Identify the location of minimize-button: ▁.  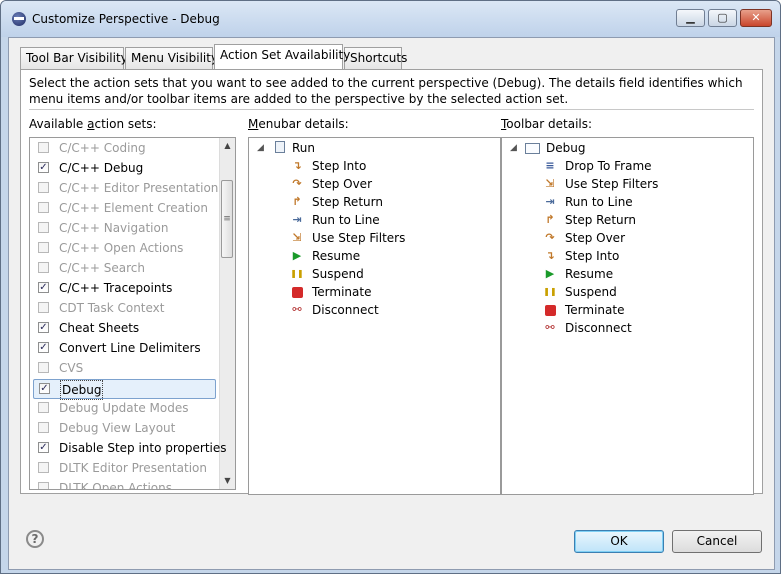
(690, 18).